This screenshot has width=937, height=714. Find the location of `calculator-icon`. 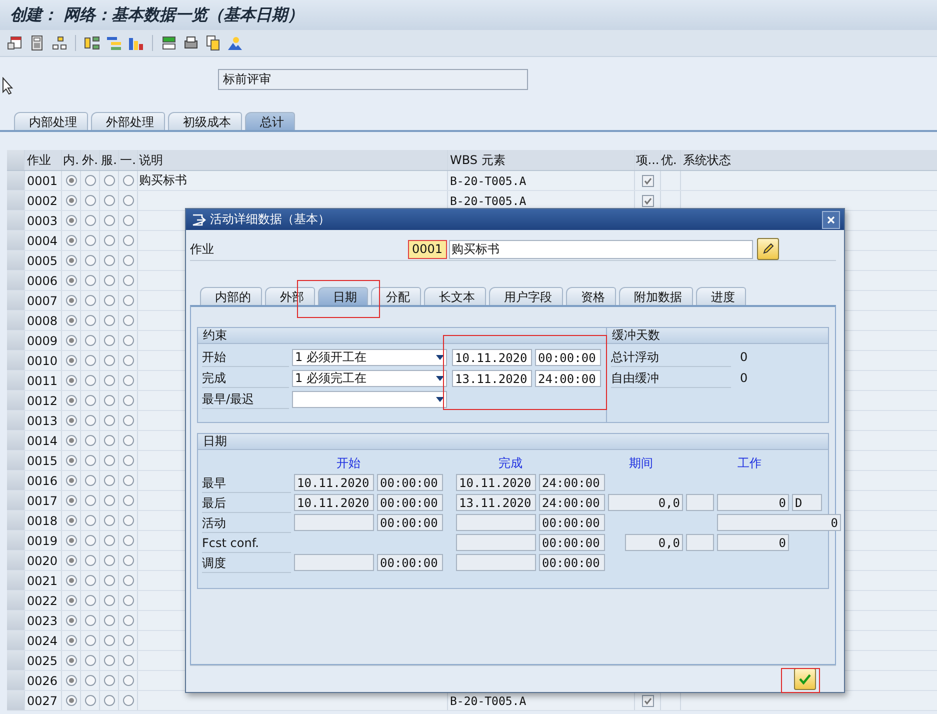

calculator-icon is located at coordinates (37, 43).